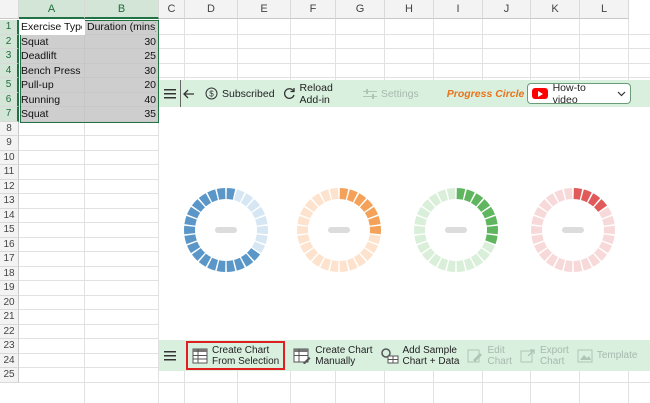 The width and height of the screenshot is (650, 403). What do you see at coordinates (527, 355) in the screenshot?
I see `export-icon` at bounding box center [527, 355].